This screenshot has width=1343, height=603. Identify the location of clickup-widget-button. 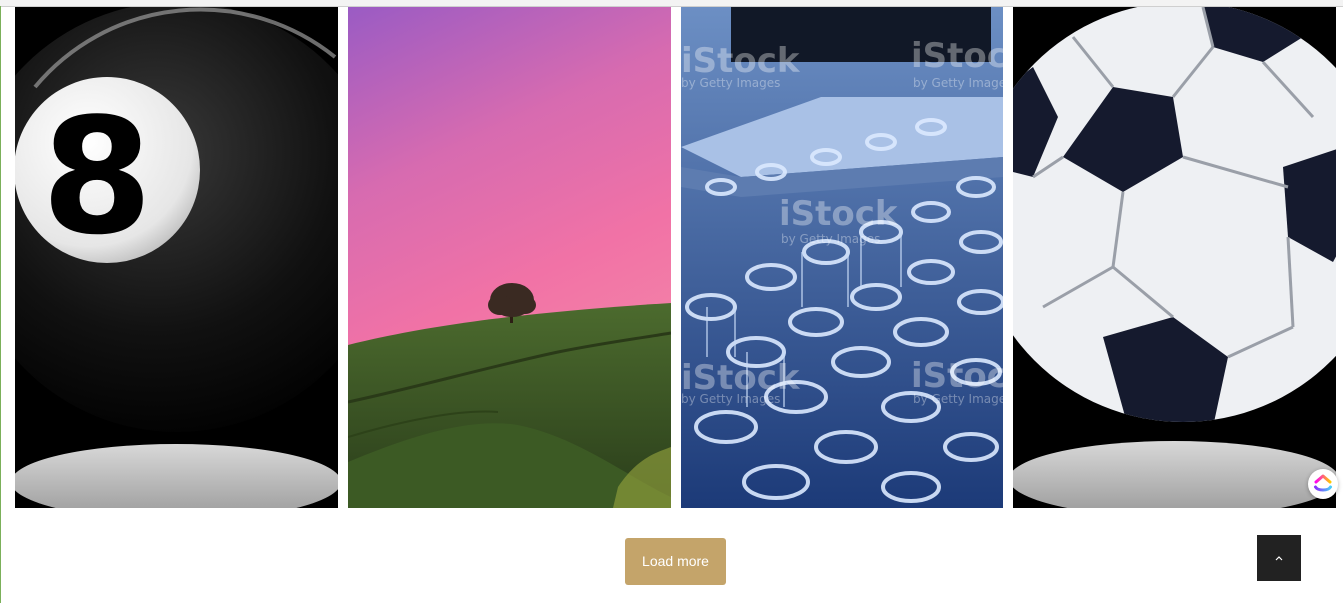
(1323, 484).